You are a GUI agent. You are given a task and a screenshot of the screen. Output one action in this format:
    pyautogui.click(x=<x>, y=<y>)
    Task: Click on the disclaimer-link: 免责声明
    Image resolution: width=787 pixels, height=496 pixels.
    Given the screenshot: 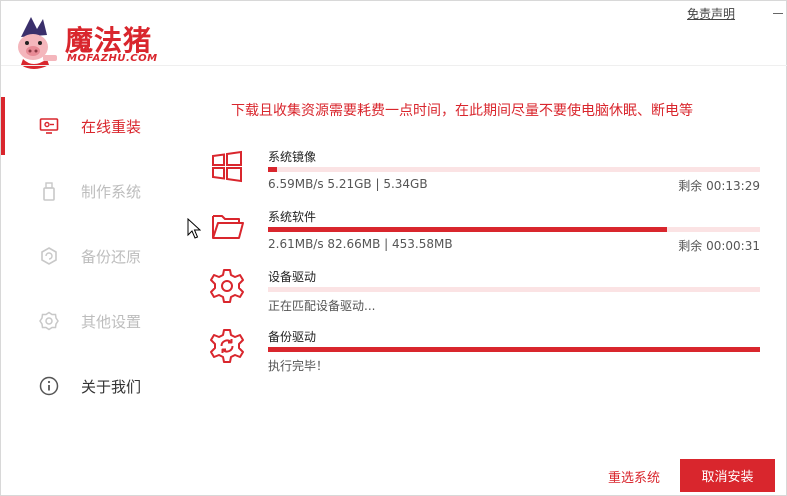 What is the action you would take?
    pyautogui.click(x=711, y=13)
    